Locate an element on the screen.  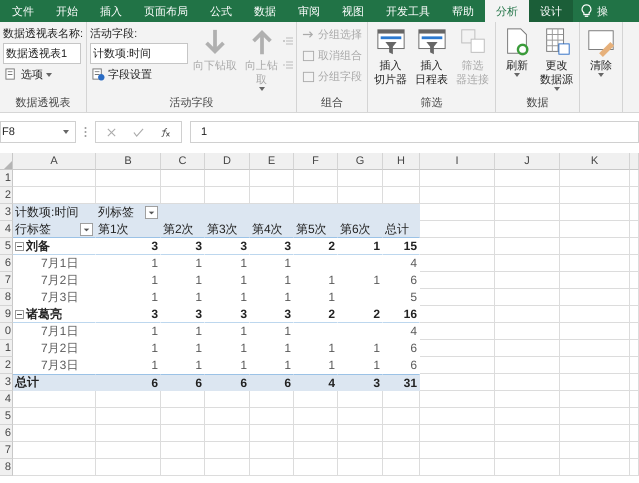
row-header: 9 is located at coordinates (6, 314).